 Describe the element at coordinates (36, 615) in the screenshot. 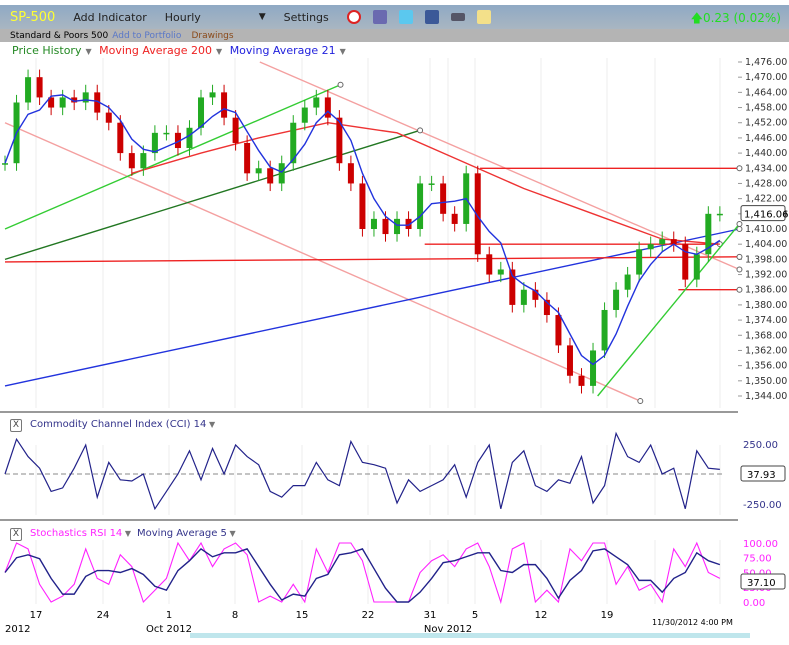

I see `date-tick-label: 17` at that location.